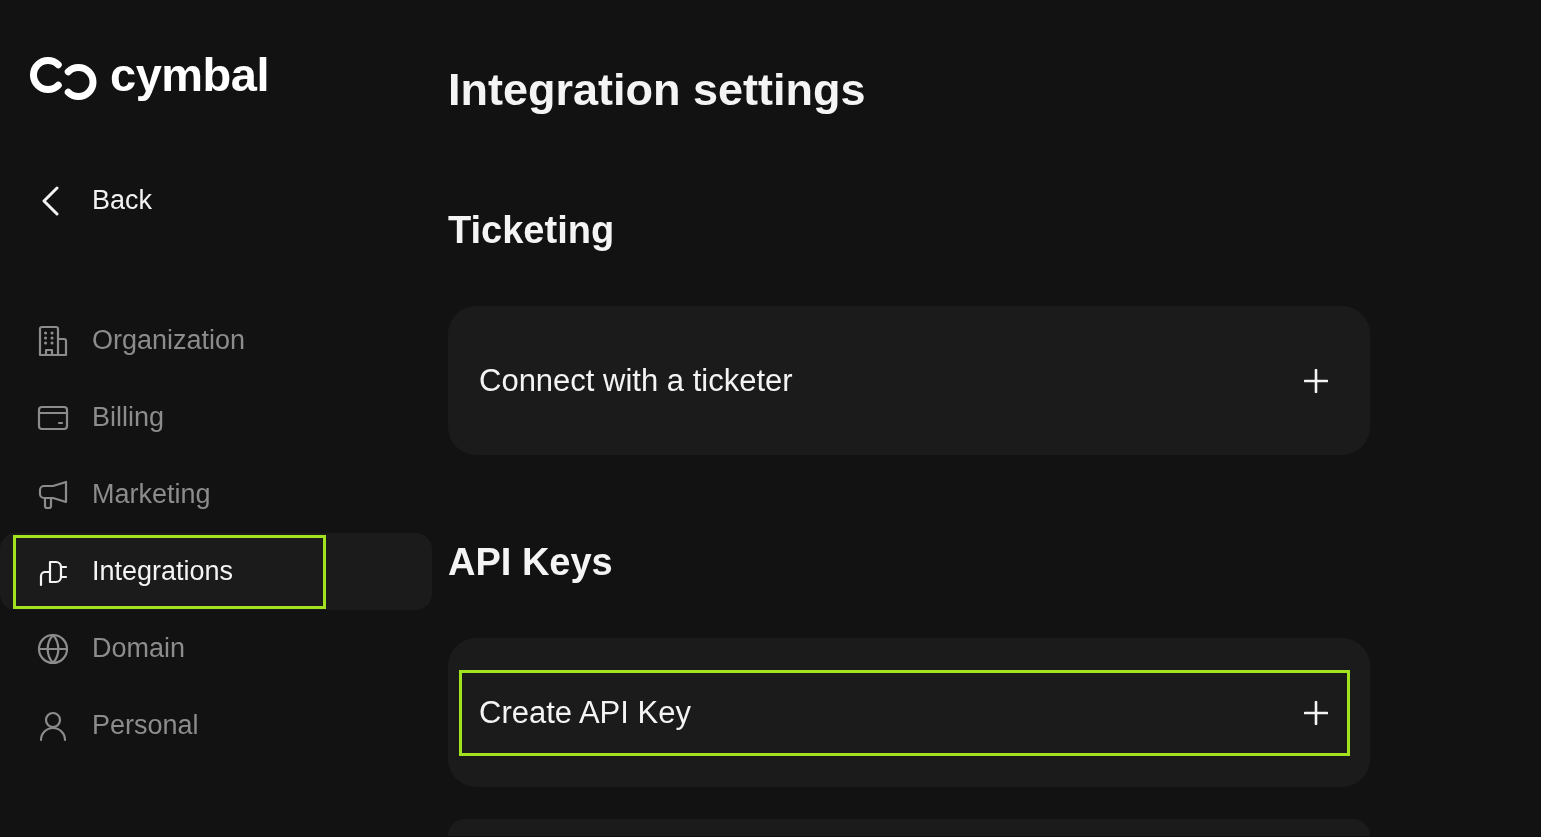 The height and width of the screenshot is (837, 1541). Describe the element at coordinates (216, 340) in the screenshot. I see `sidebar-item: Organization` at that location.